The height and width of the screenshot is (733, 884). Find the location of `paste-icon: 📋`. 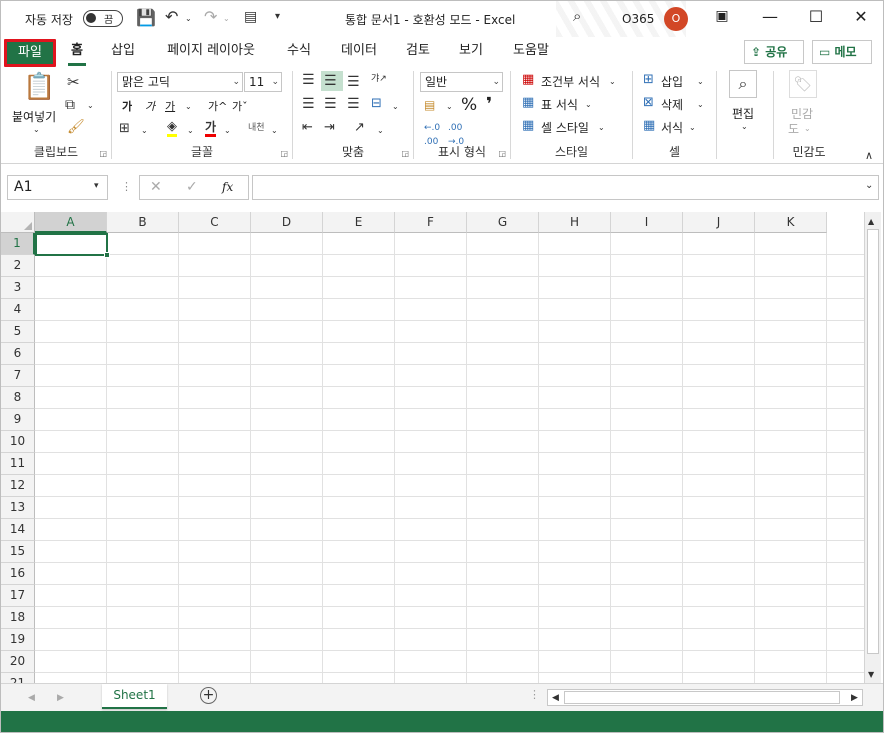

paste-icon: 📋 is located at coordinates (39, 87).